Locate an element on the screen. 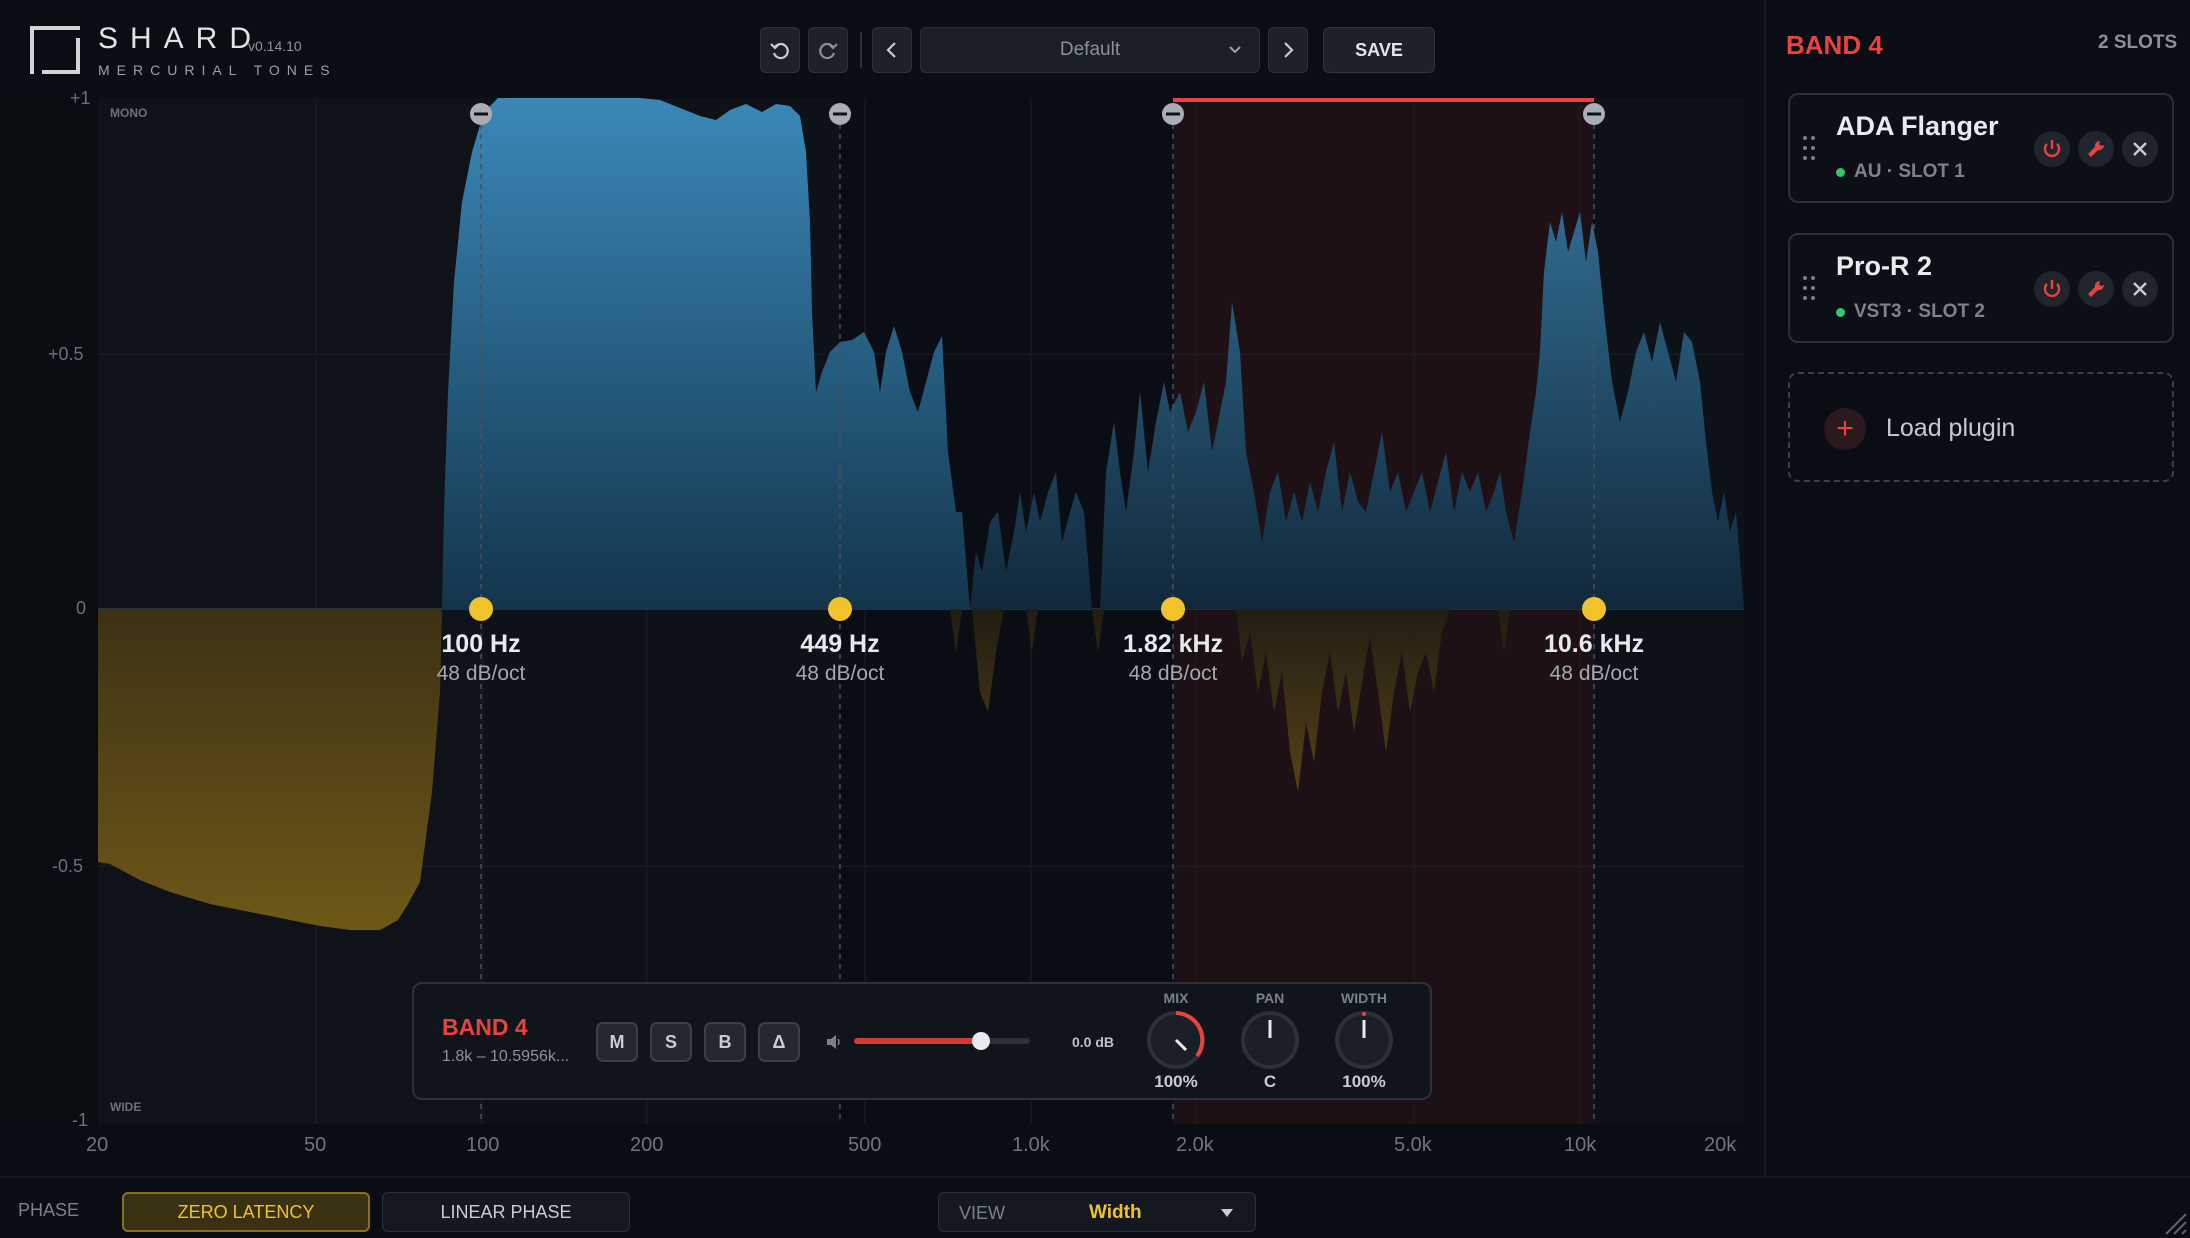 This screenshot has height=1238, width=2190. redo-icon is located at coordinates (828, 51).